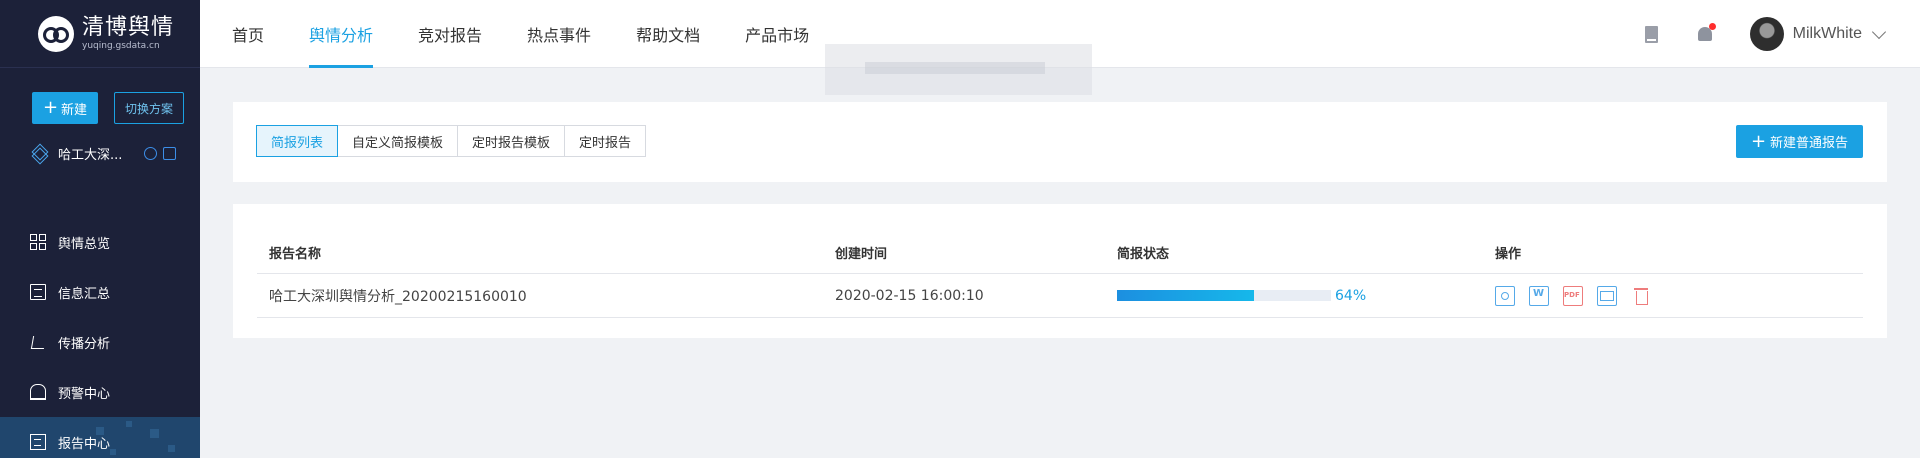  I want to click on nav-competitor-report: 竞对报告, so click(450, 34).